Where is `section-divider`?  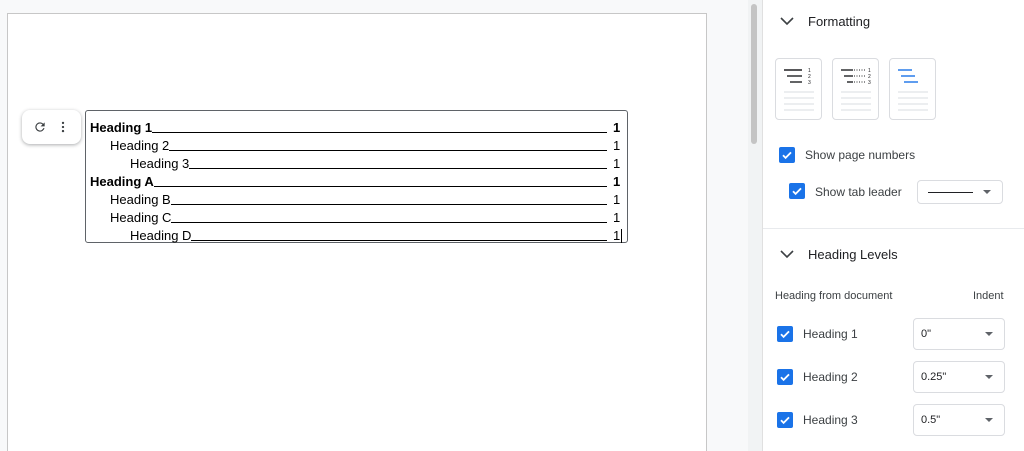
section-divider is located at coordinates (893, 228).